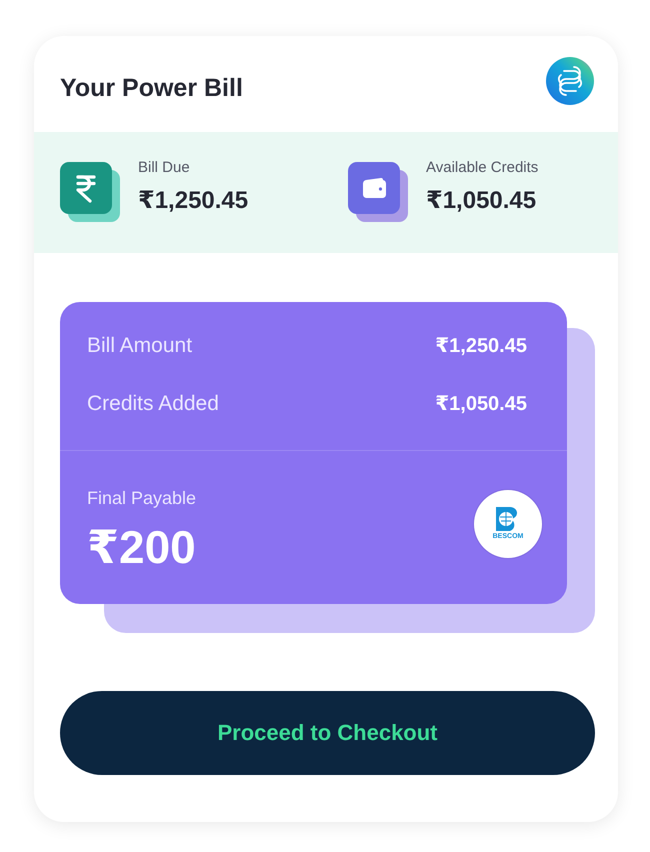  Describe the element at coordinates (378, 192) in the screenshot. I see `wallet-icon` at that location.